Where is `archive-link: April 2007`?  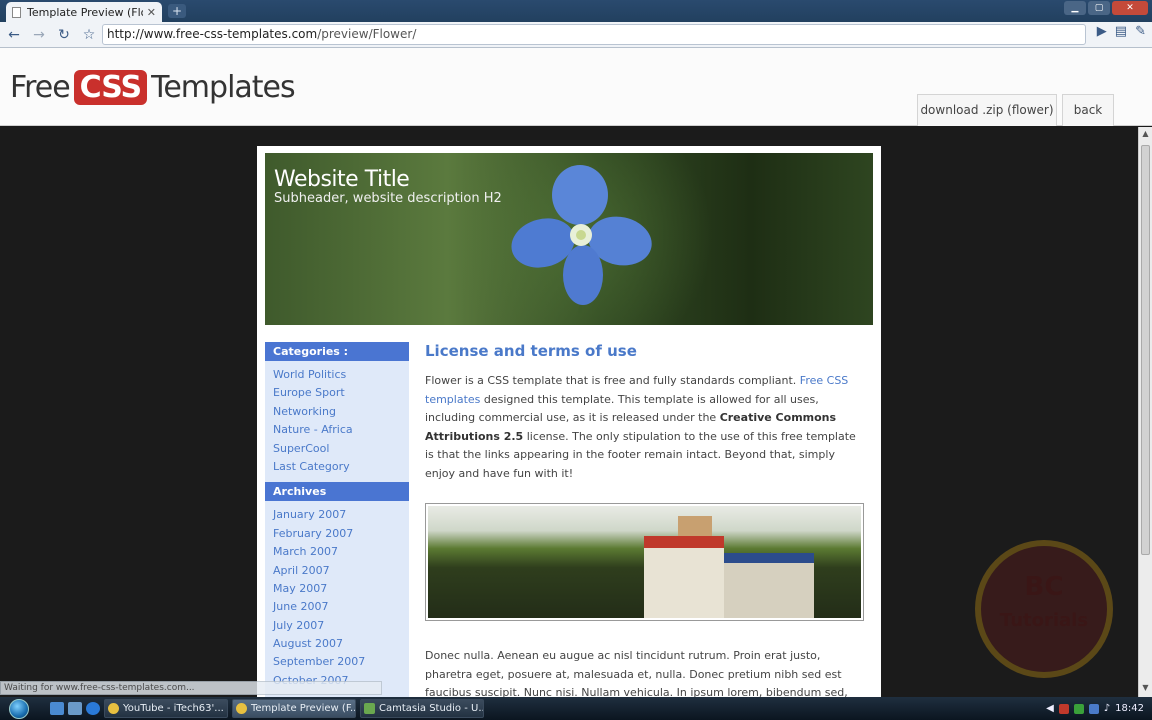
archive-link: April 2007 is located at coordinates (341, 571).